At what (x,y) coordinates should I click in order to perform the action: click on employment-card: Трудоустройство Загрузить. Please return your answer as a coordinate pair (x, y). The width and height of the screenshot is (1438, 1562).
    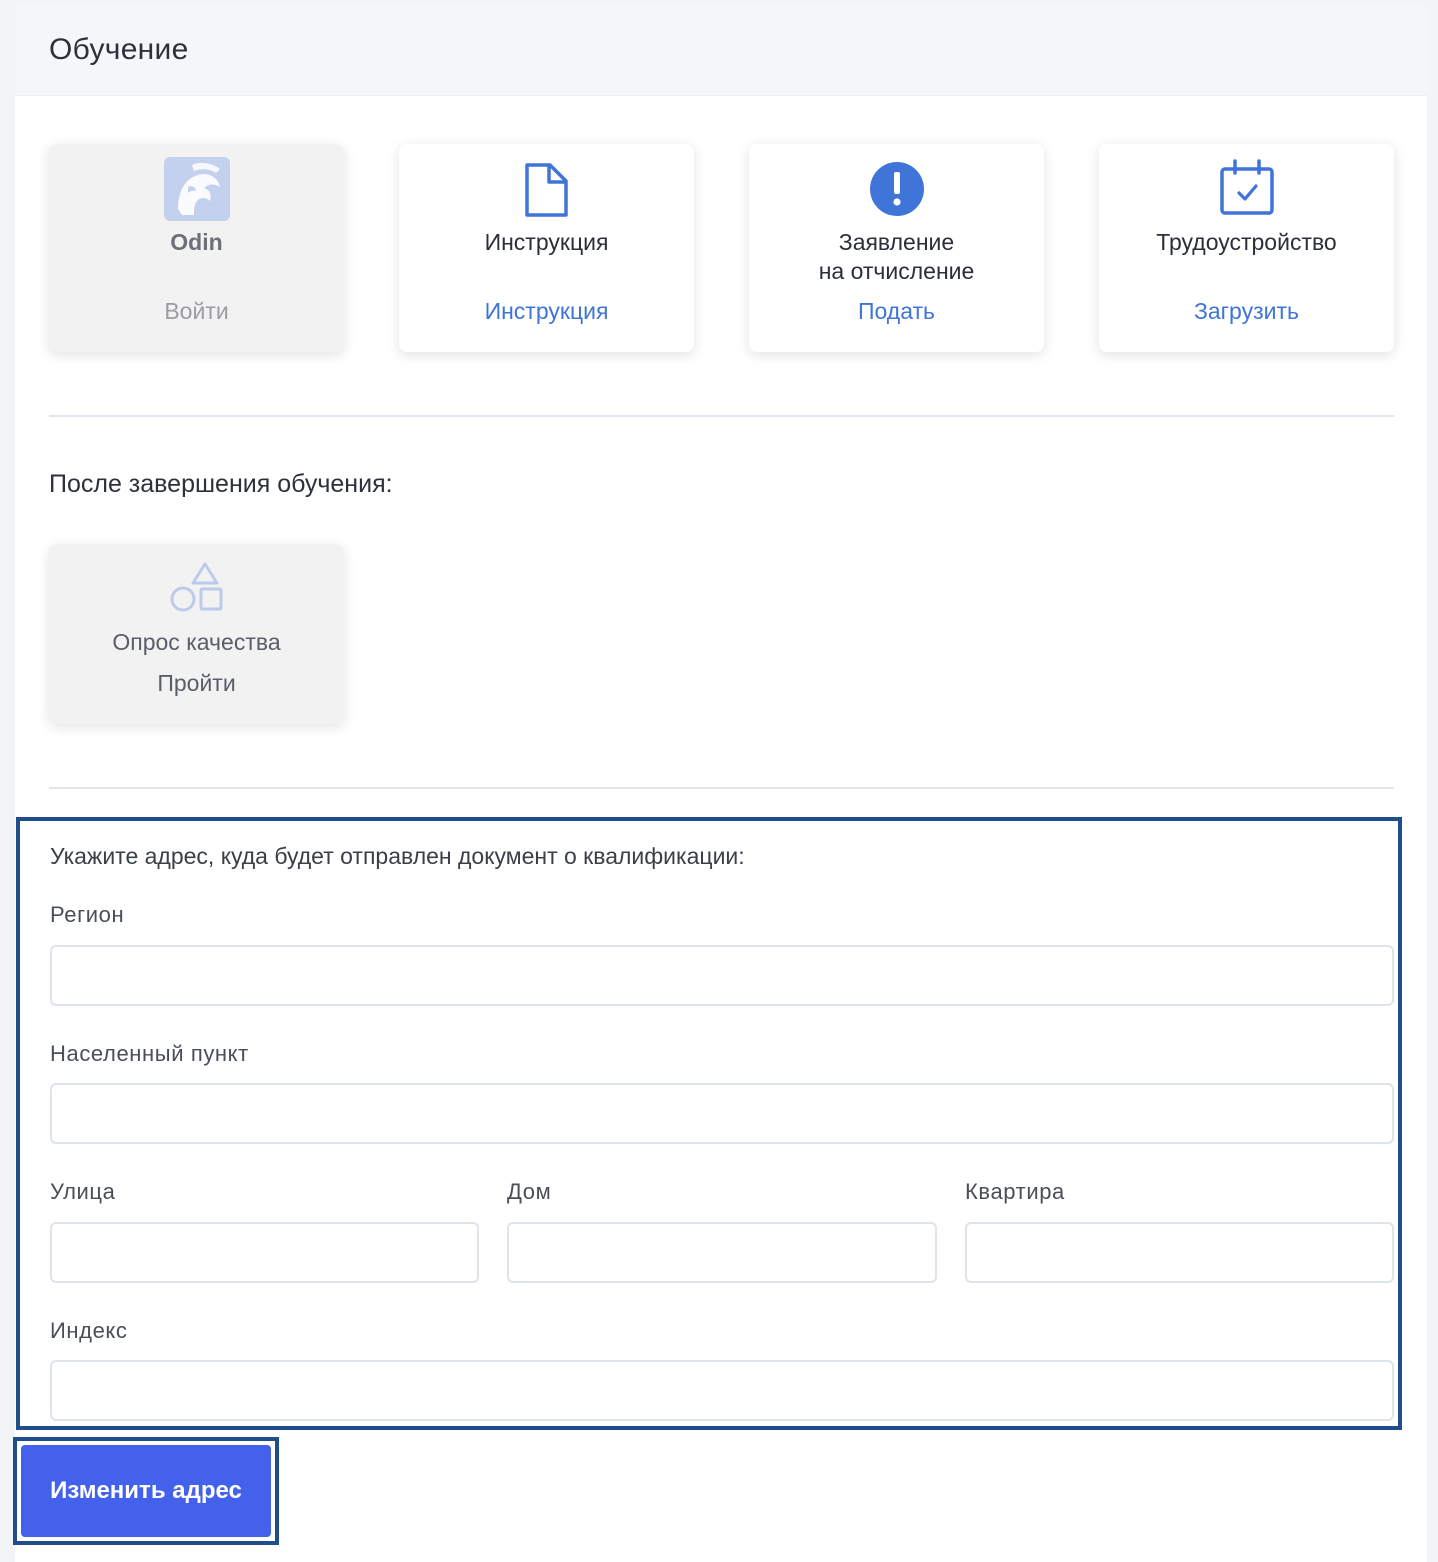
    Looking at the image, I should click on (1246, 248).